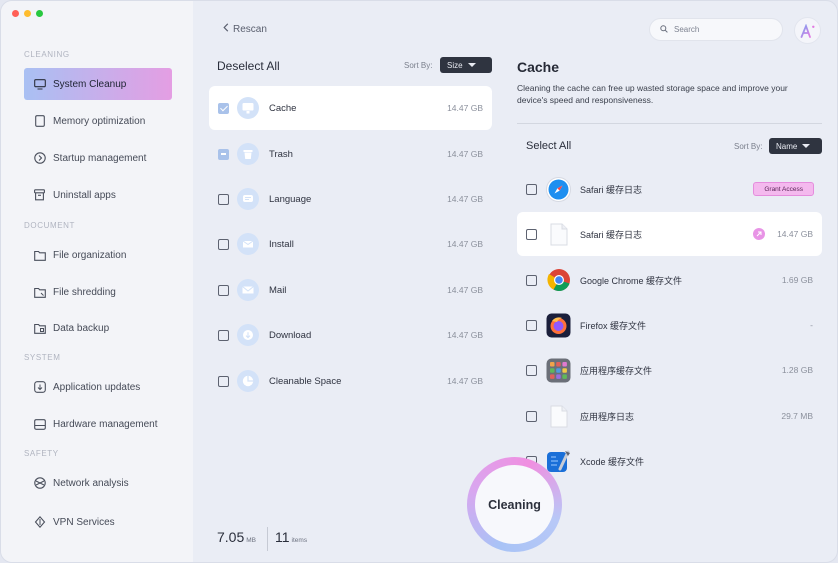 The width and height of the screenshot is (838, 563). Describe the element at coordinates (50, 225) in the screenshot. I see `section-title-document: DOCUMENT` at that location.